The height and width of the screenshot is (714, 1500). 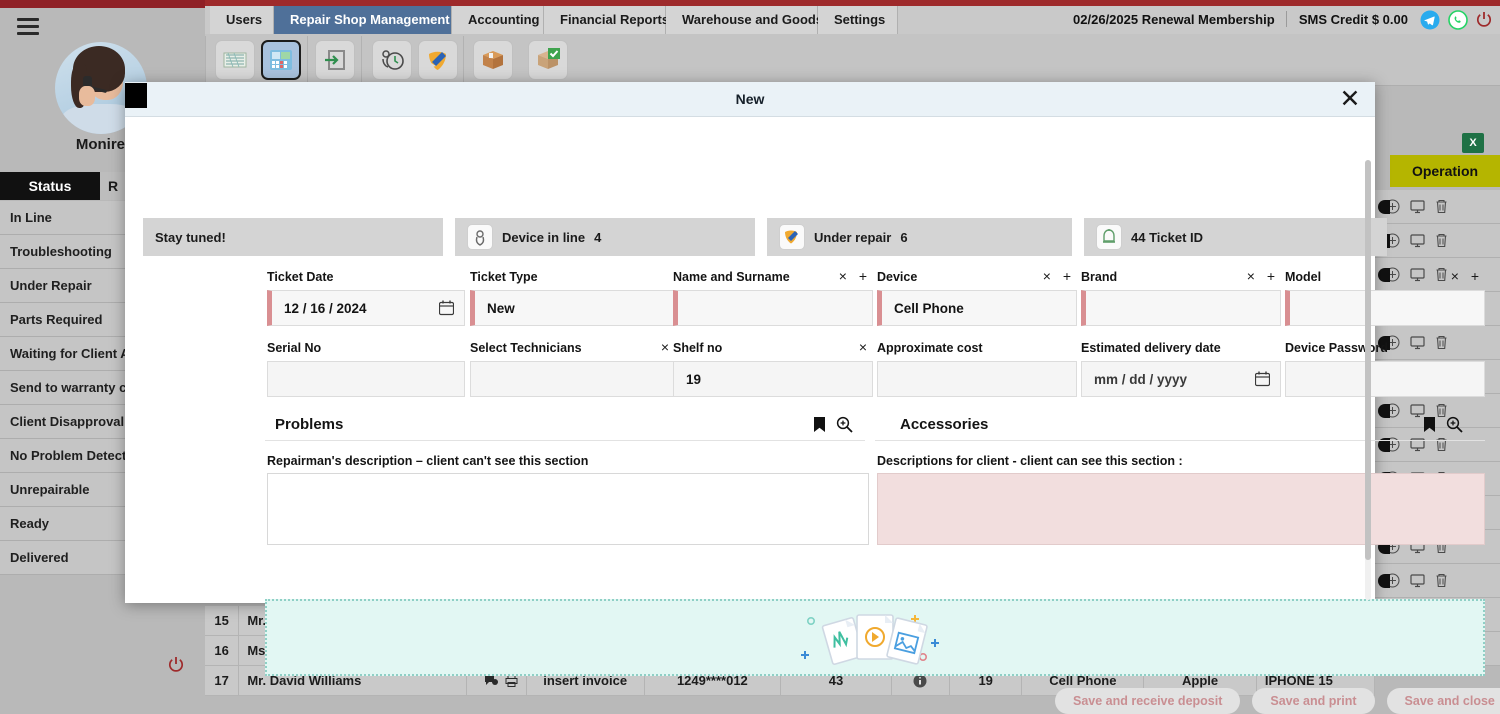 What do you see at coordinates (1467, 276) in the screenshot?
I see `field-actions-model: × +` at bounding box center [1467, 276].